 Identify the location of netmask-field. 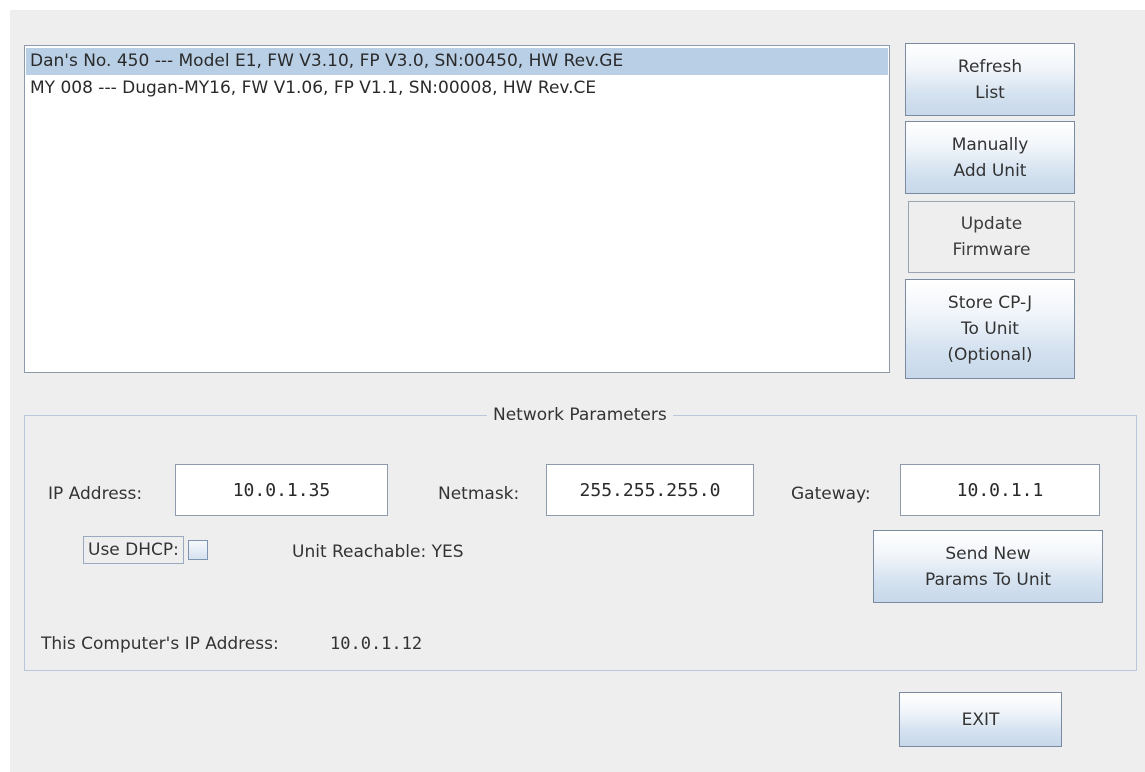
(650, 490).